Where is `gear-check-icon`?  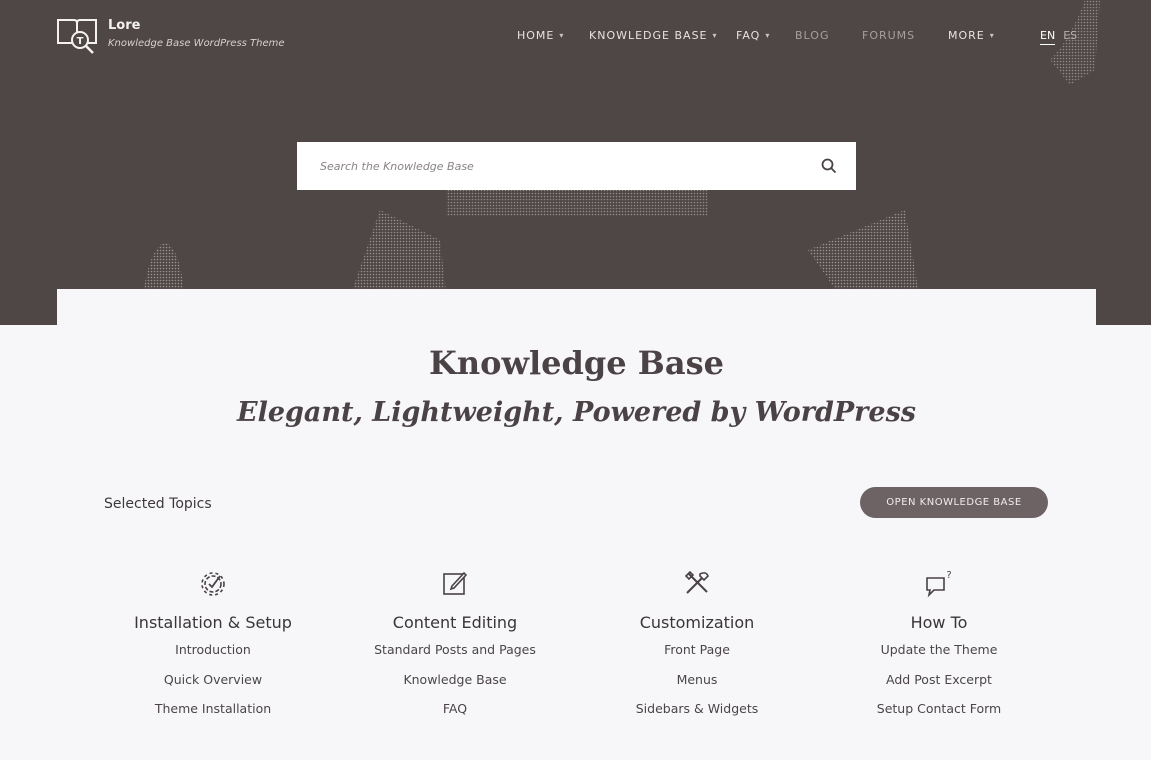
gear-check-icon is located at coordinates (213, 584).